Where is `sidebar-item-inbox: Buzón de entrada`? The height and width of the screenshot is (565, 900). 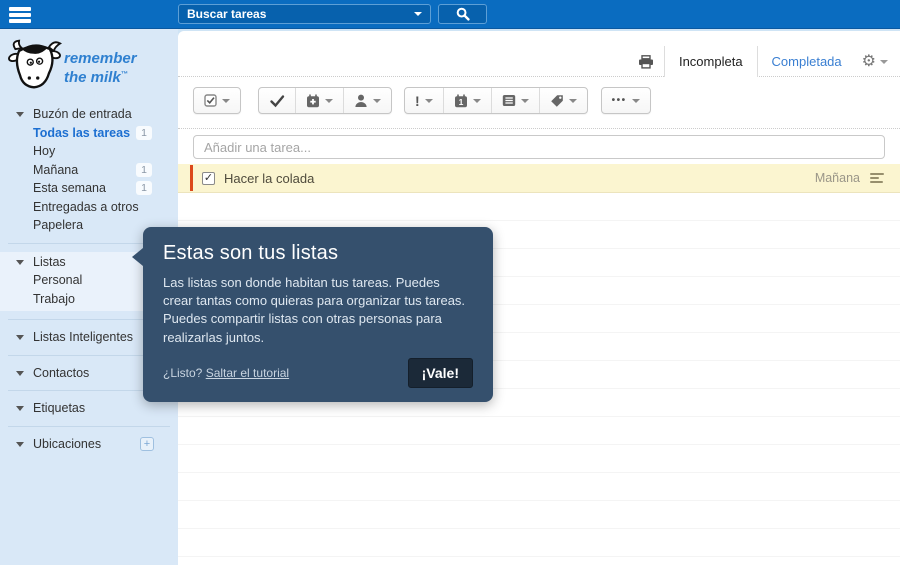
sidebar-item-inbox: Buzón de entrada is located at coordinates (89, 114).